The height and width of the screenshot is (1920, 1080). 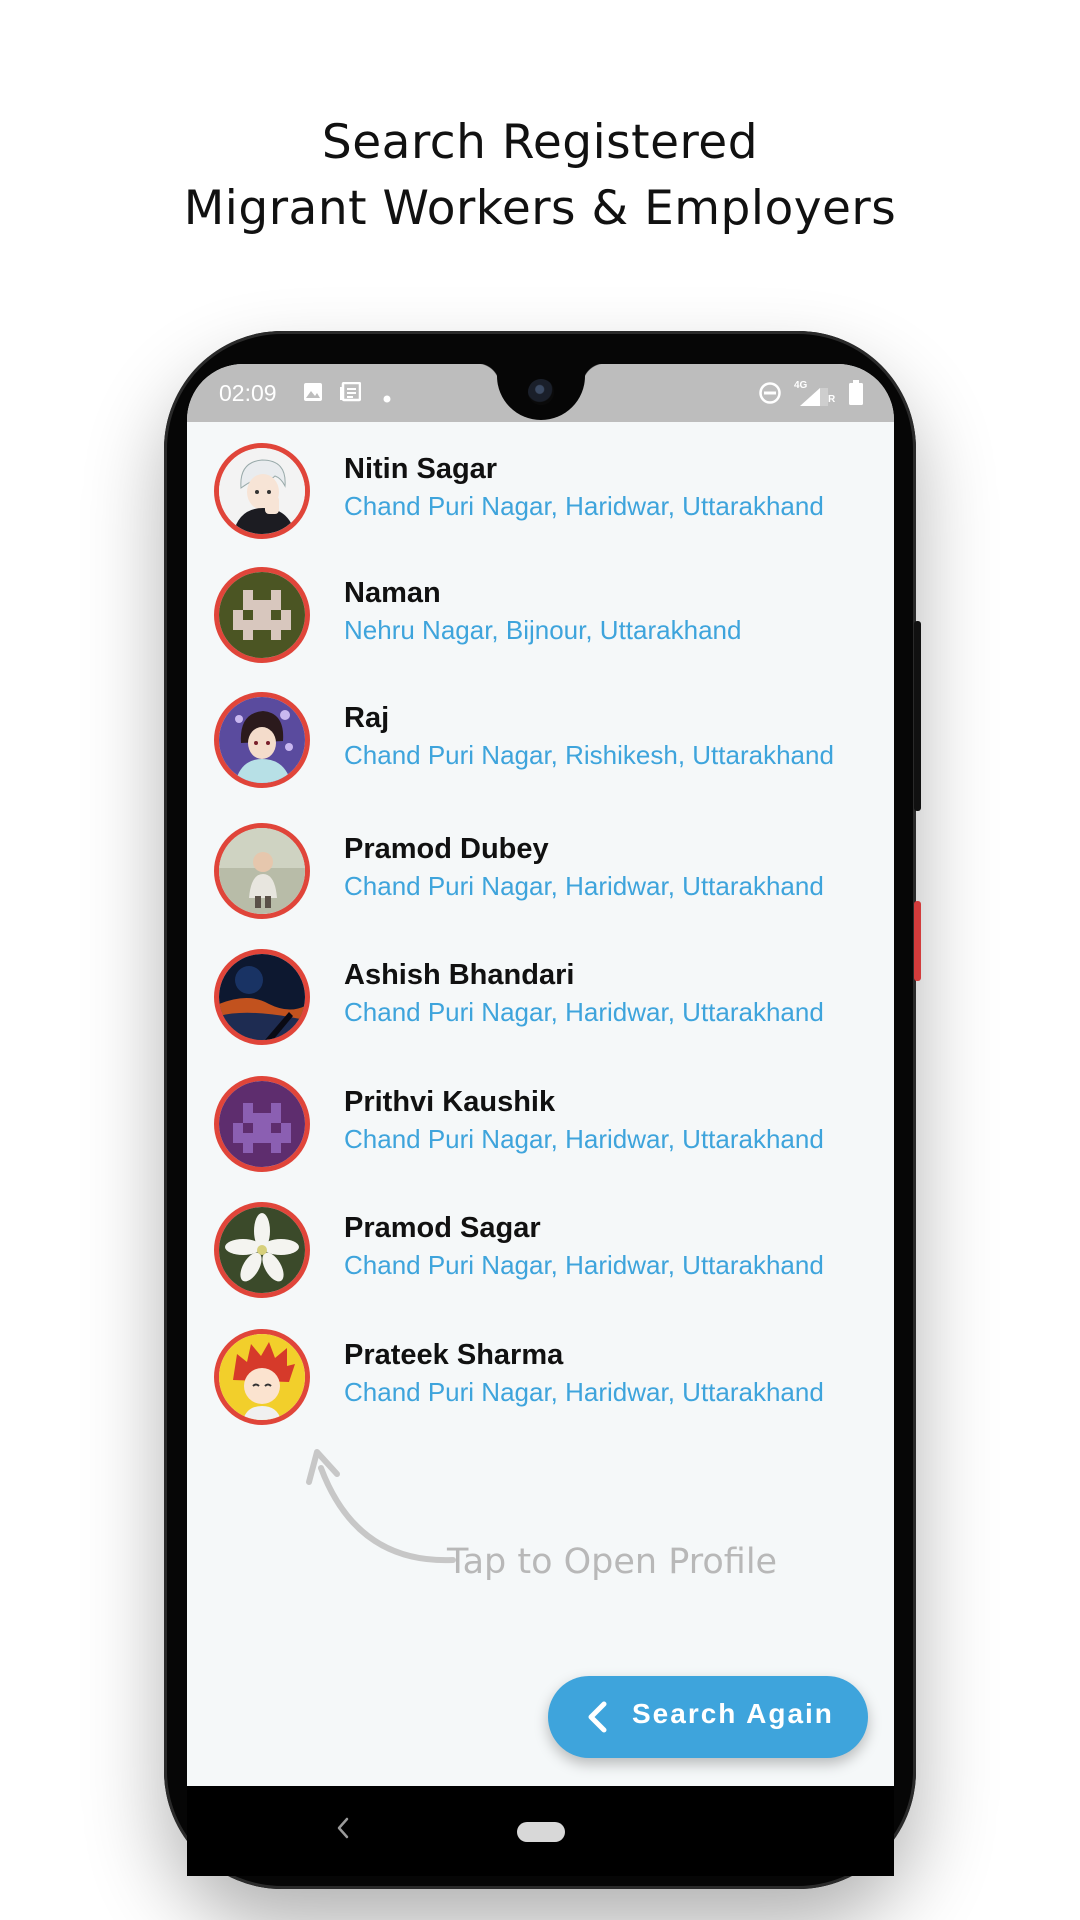 What do you see at coordinates (343, 1828) in the screenshot?
I see `back-nav-icon` at bounding box center [343, 1828].